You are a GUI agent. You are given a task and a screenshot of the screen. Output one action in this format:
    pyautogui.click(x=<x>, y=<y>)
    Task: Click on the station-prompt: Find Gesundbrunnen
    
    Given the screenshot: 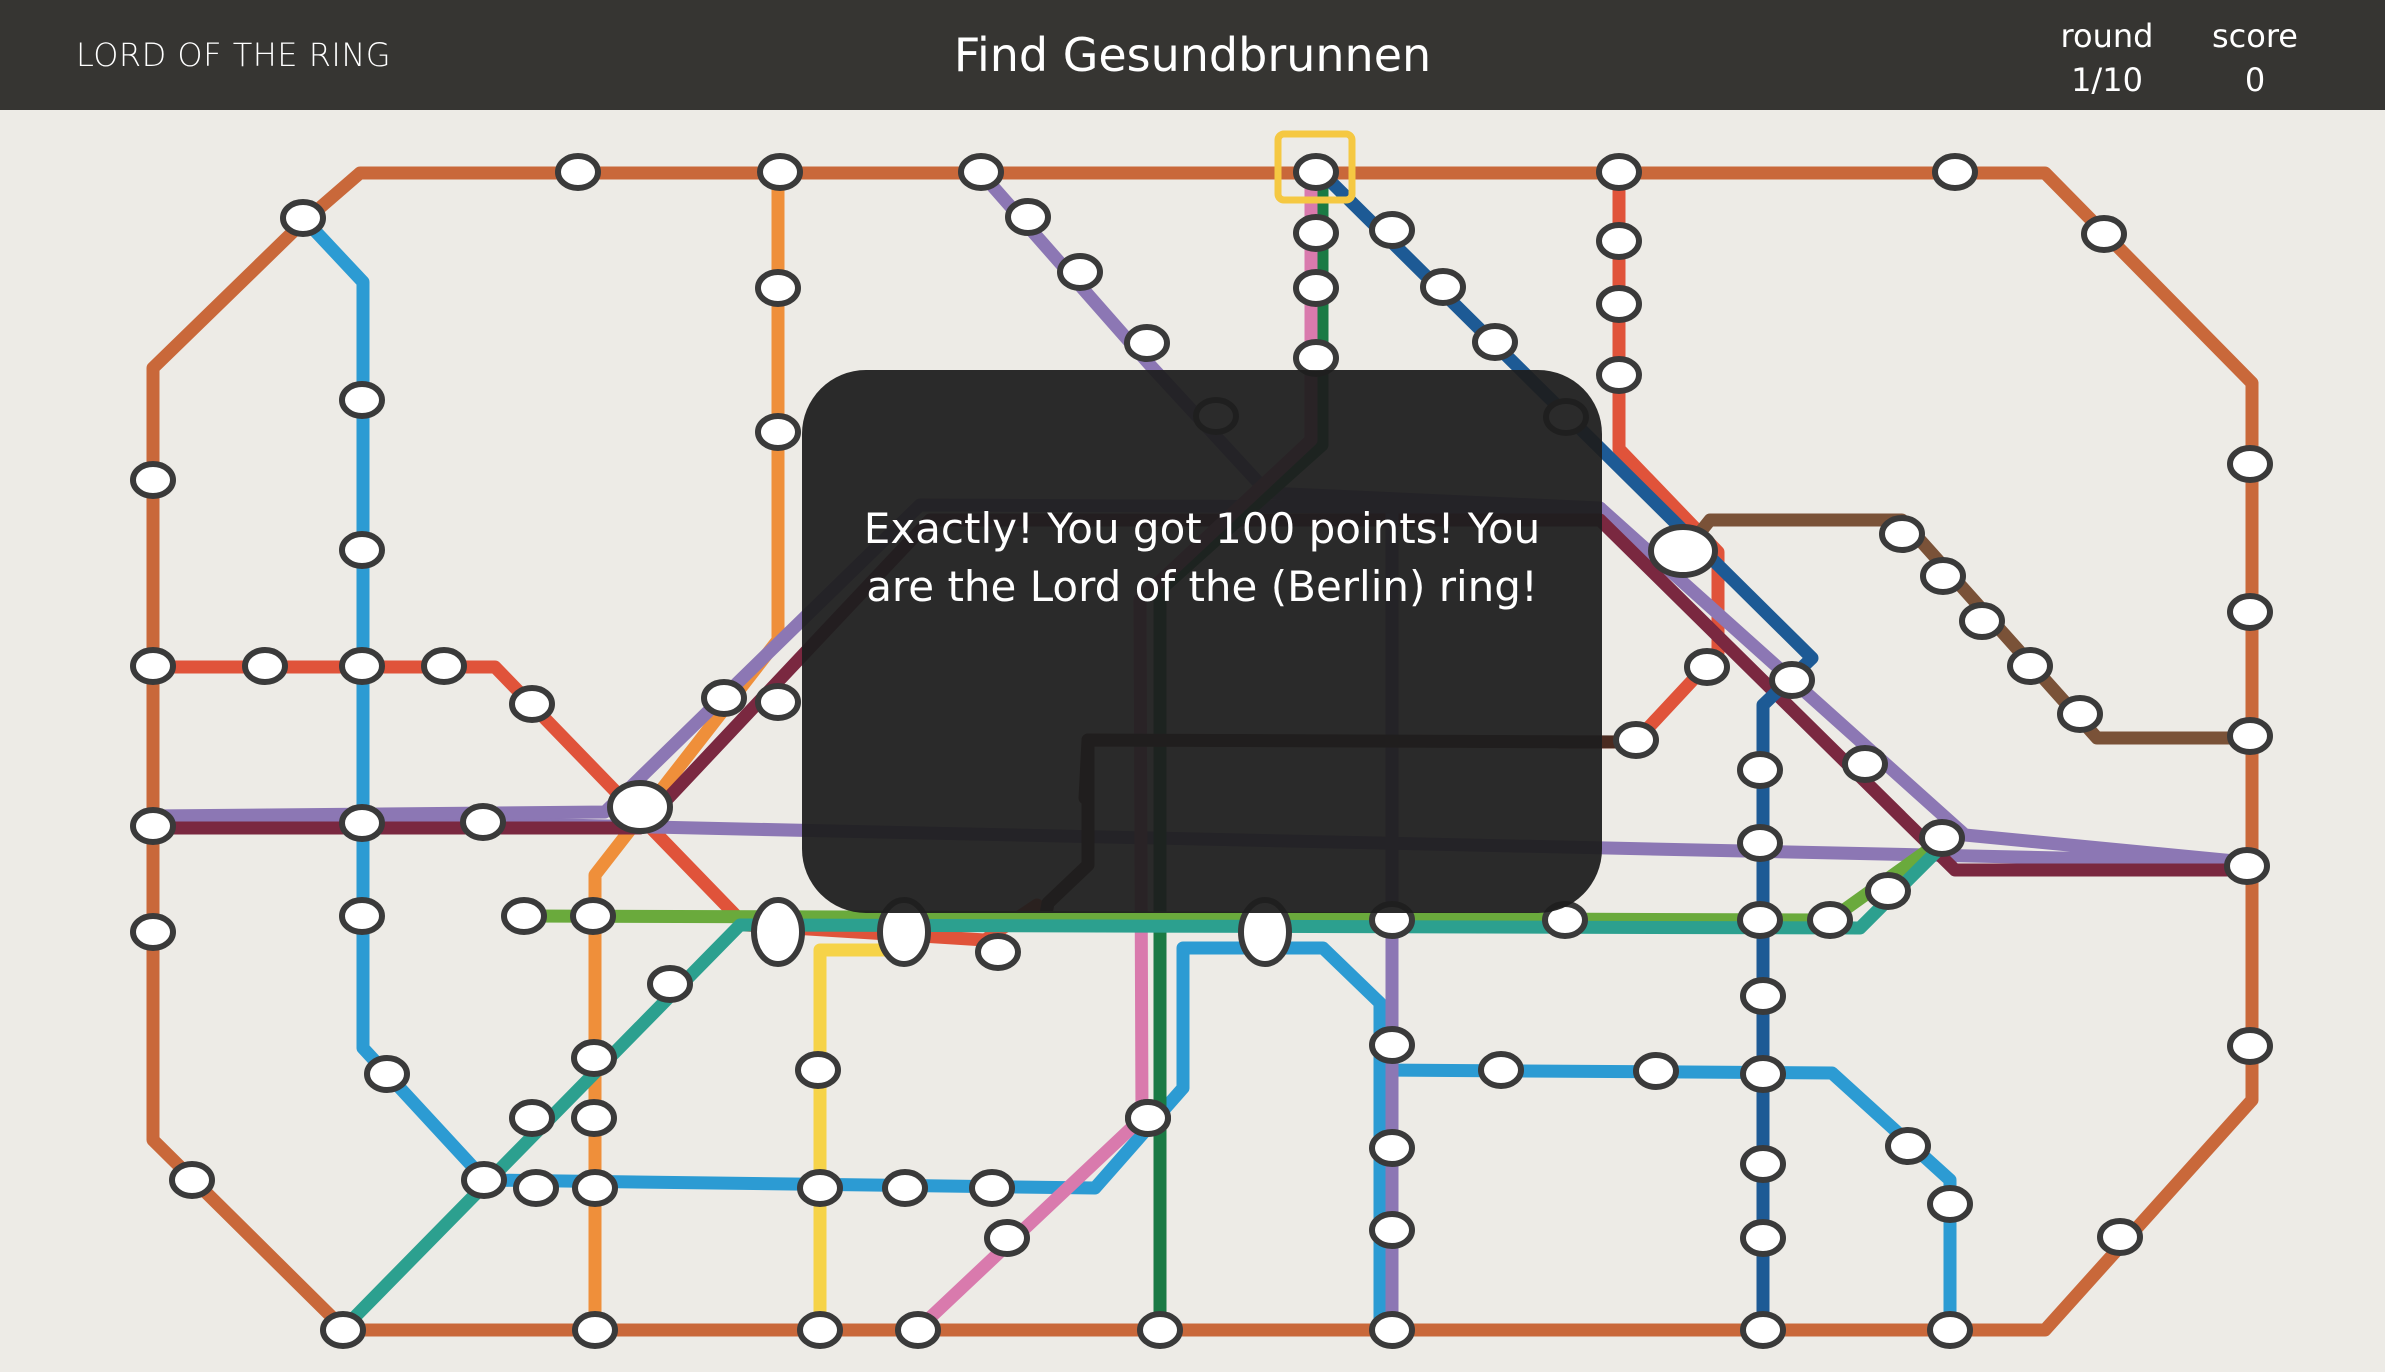 What is the action you would take?
    pyautogui.click(x=1192, y=55)
    